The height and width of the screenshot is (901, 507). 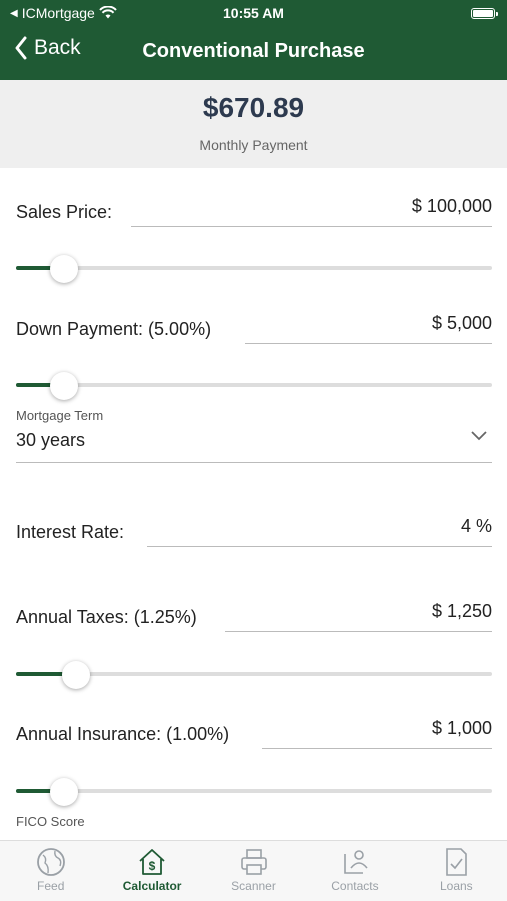 I want to click on mortgage-term-value: 30 years, so click(x=51, y=440).